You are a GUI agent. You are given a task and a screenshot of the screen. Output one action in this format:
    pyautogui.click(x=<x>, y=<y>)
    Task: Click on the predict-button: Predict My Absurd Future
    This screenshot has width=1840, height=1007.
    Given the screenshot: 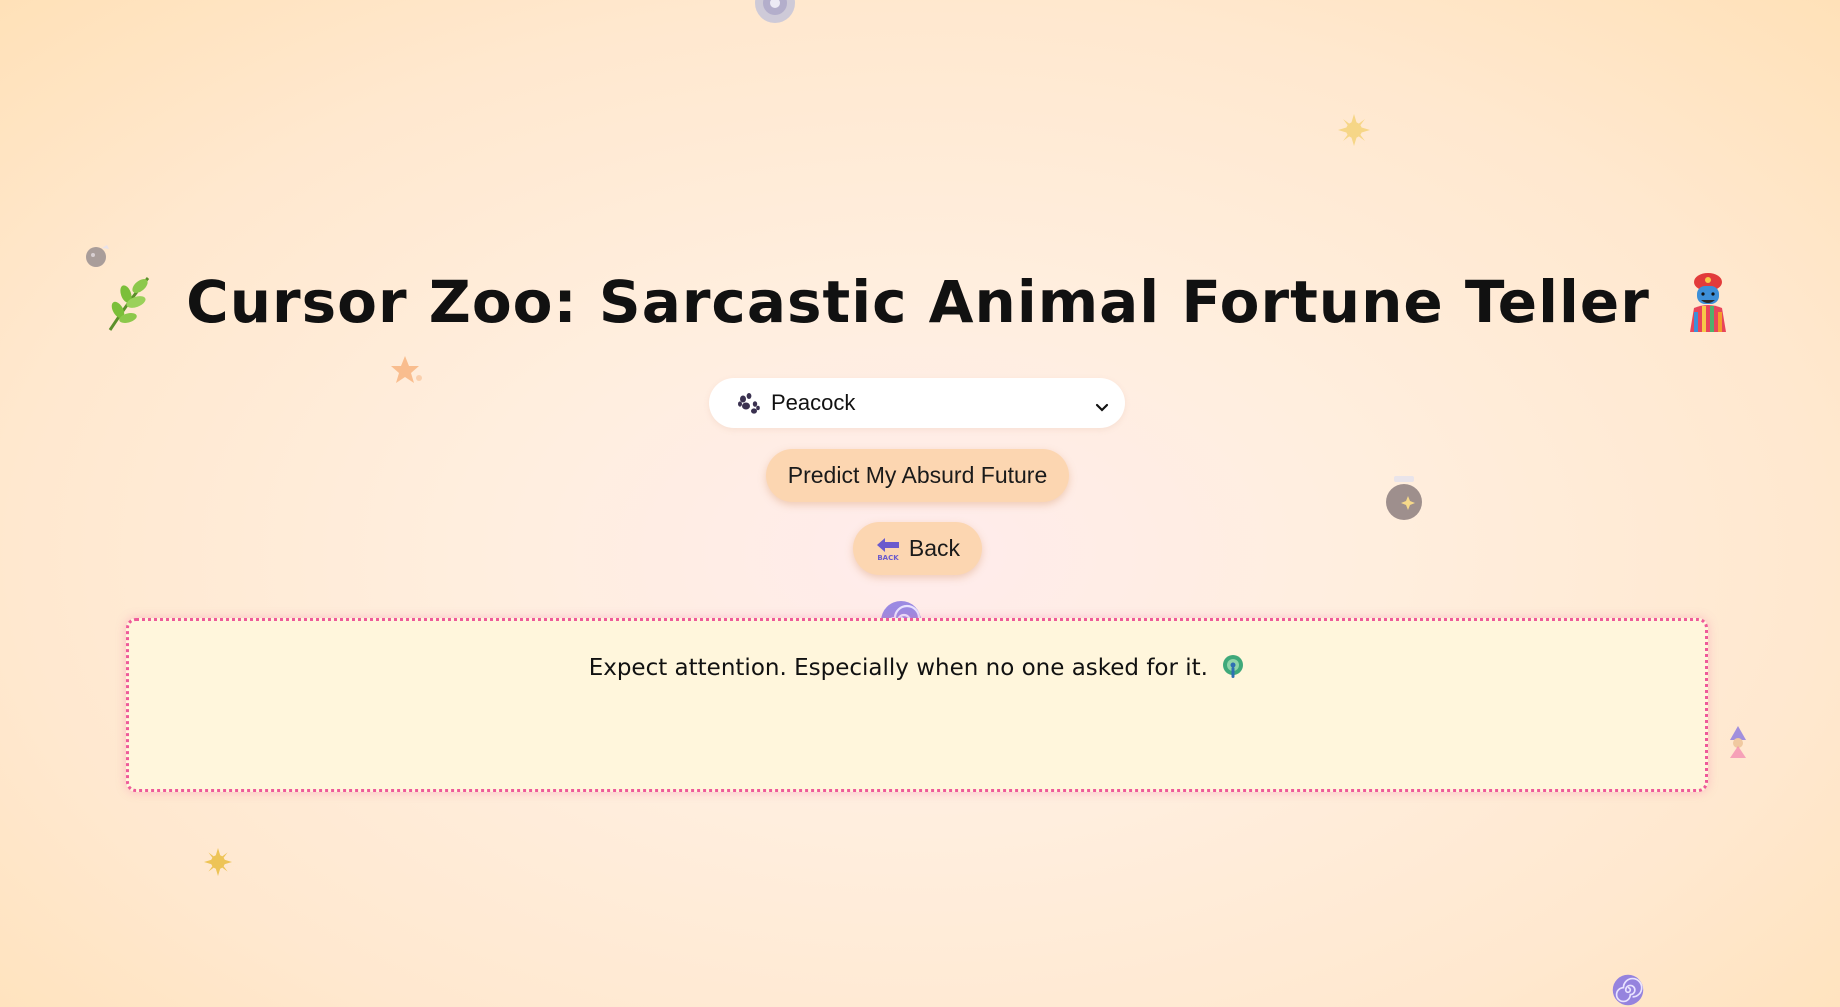 What is the action you would take?
    pyautogui.click(x=917, y=475)
    